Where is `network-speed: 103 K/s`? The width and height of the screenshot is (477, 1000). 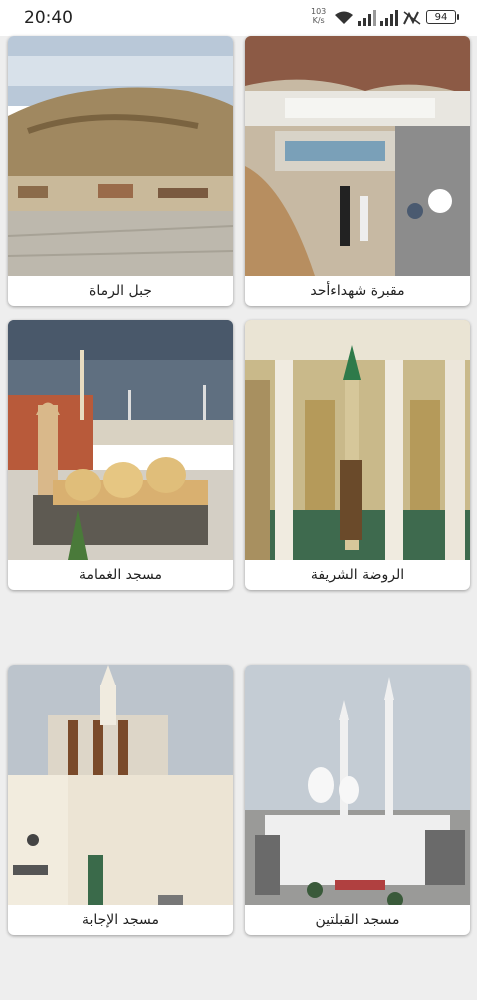
network-speed: 103 K/s is located at coordinates (318, 16).